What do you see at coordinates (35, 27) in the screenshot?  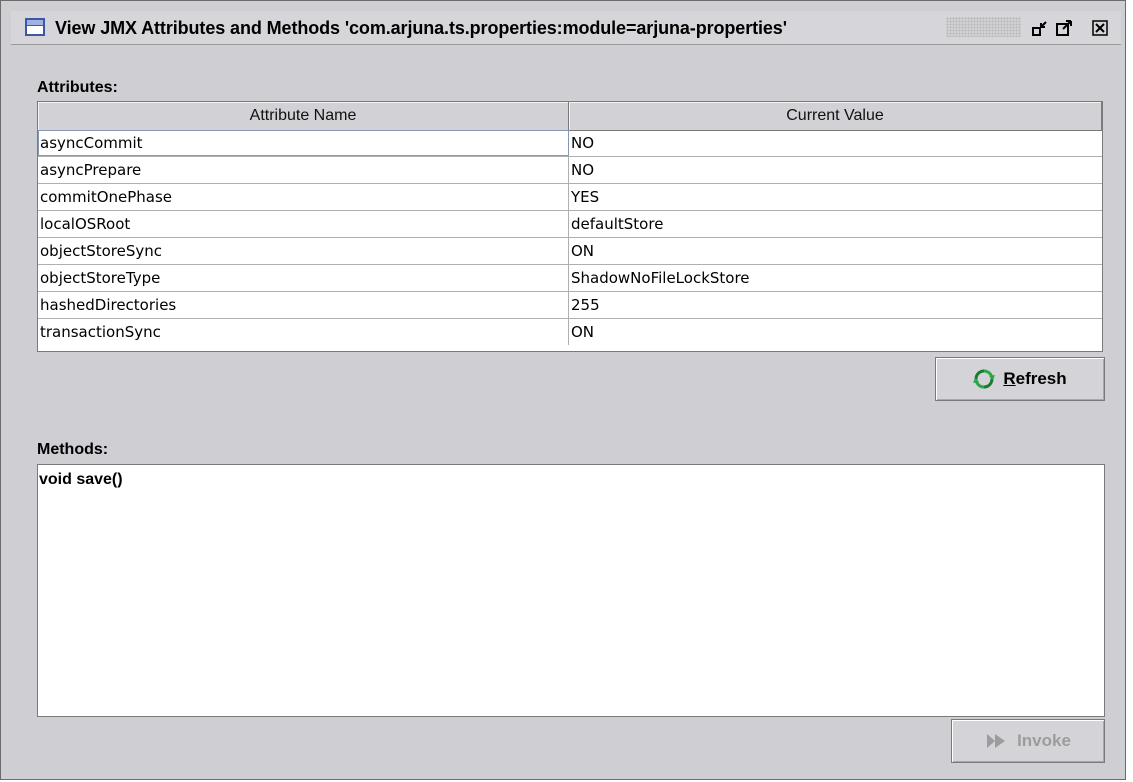 I see `window-icon` at bounding box center [35, 27].